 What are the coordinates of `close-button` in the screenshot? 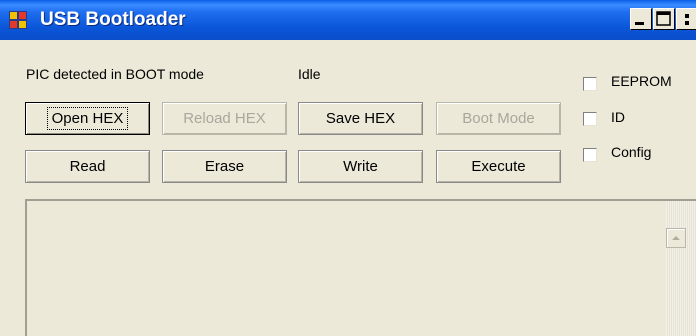 It's located at (686, 19).